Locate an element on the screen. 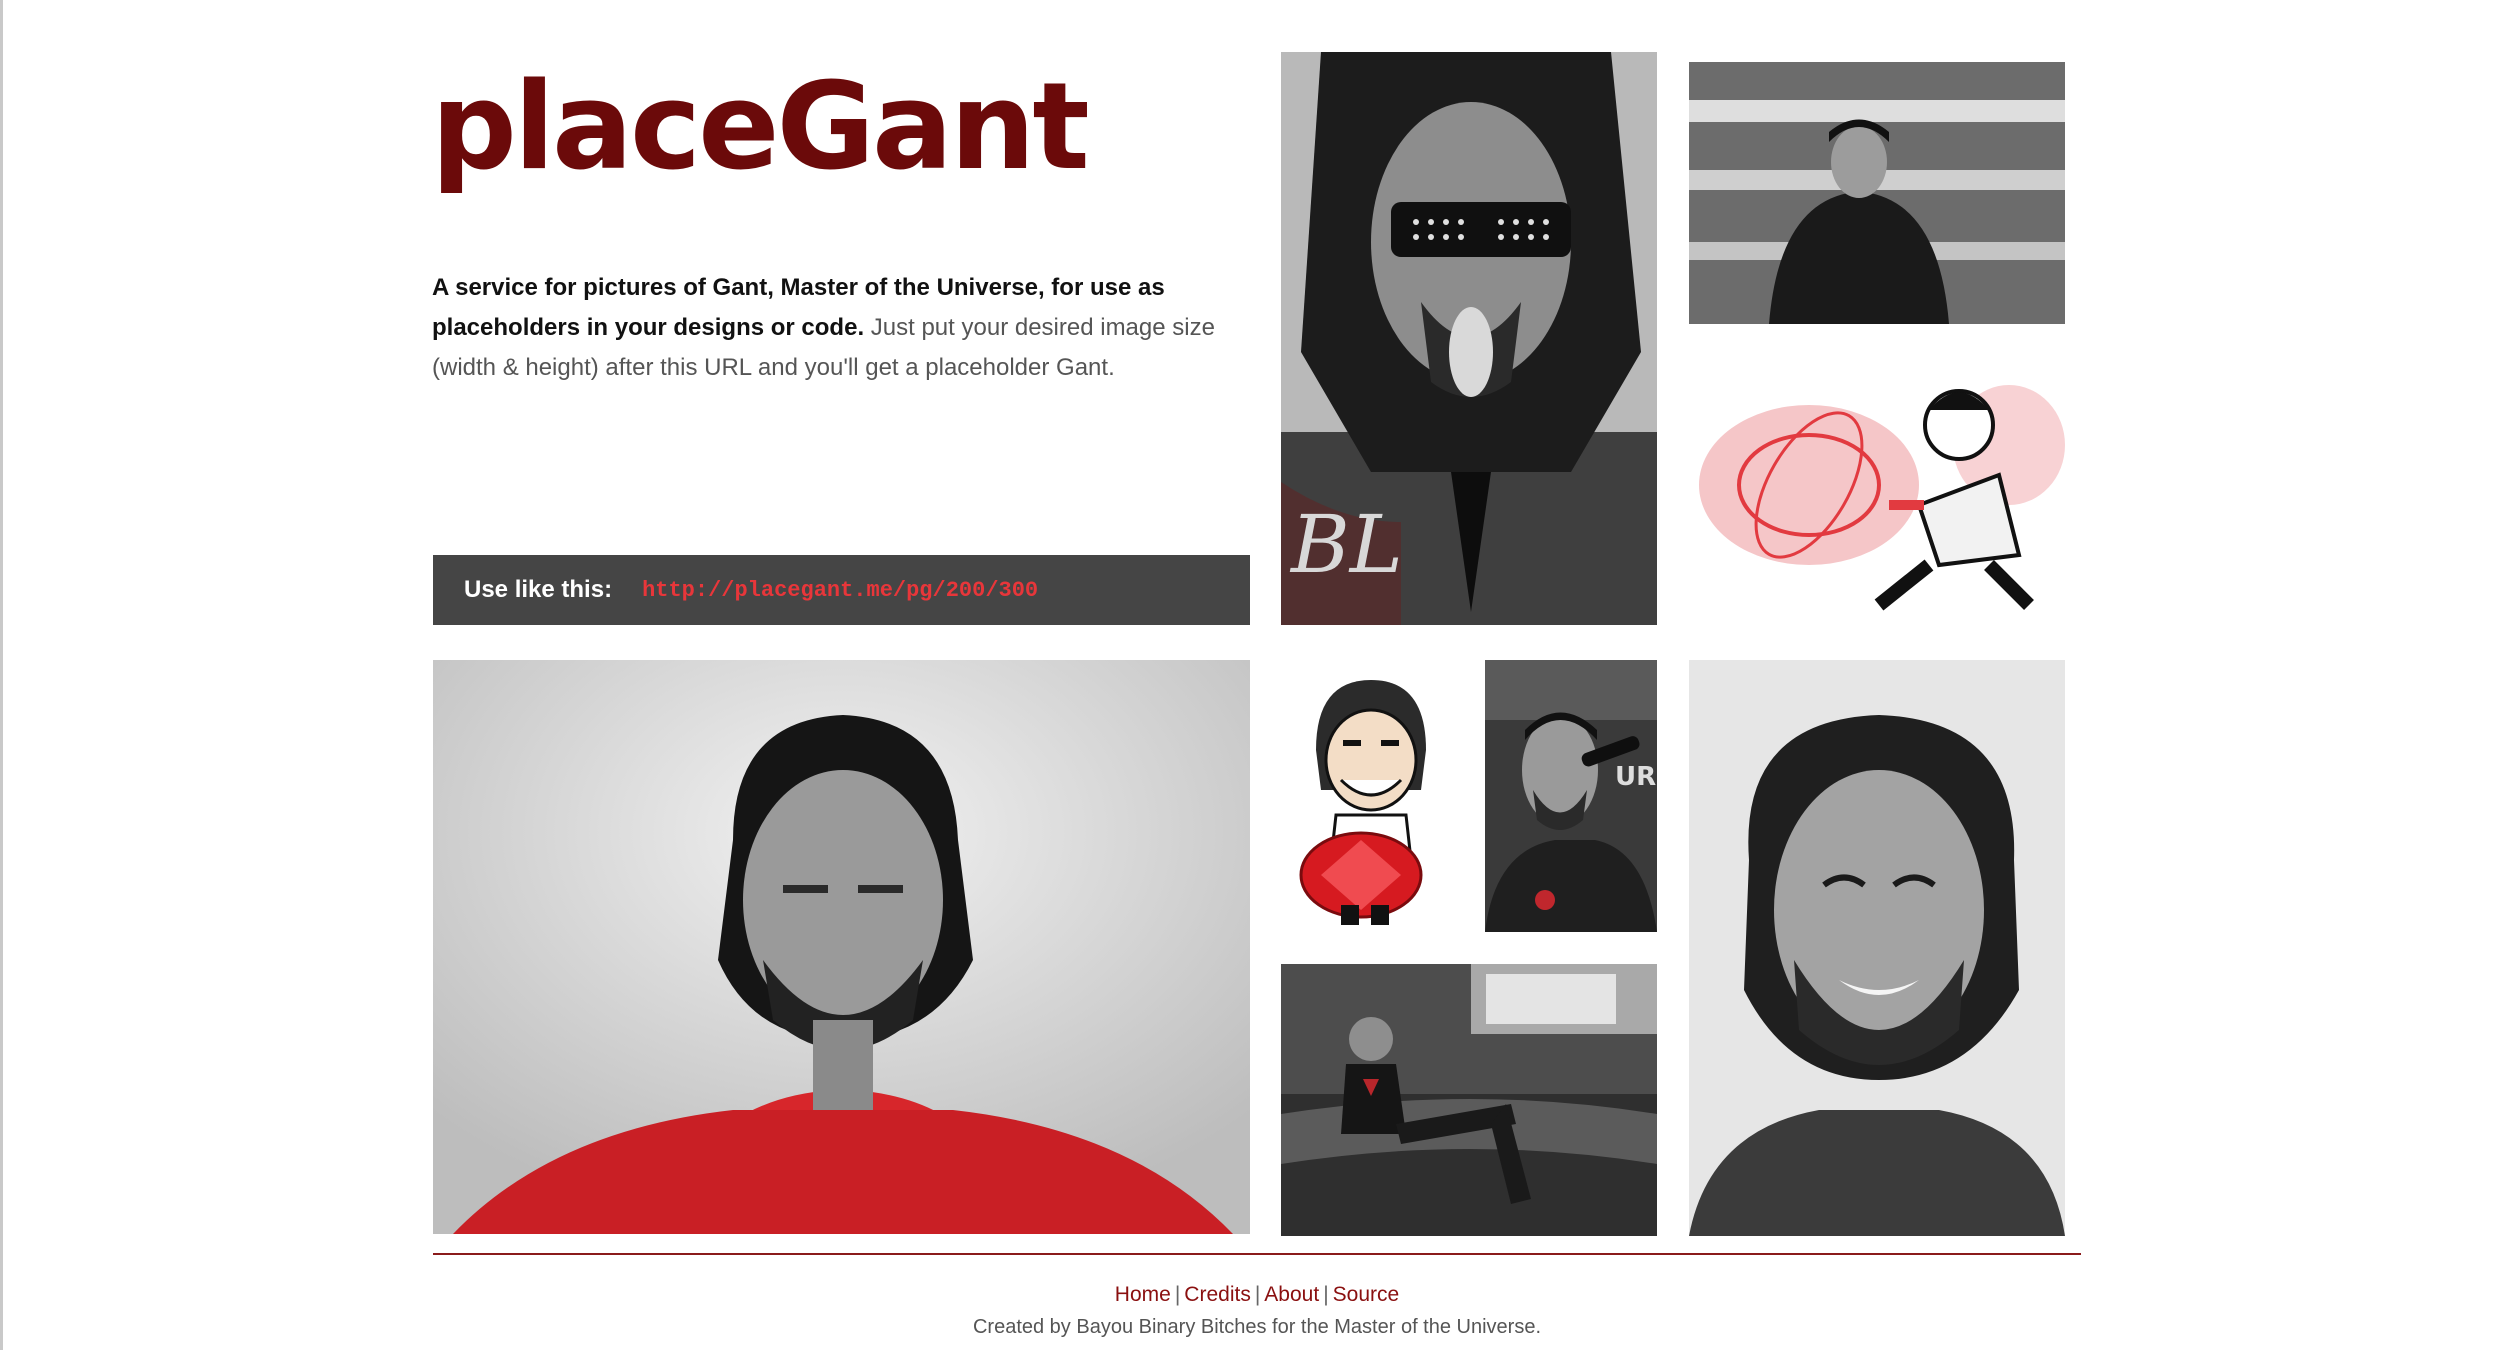 This screenshot has height=1350, width=2508. footer-nav: Home | Credits | About | Source is located at coordinates (1257, 1295).